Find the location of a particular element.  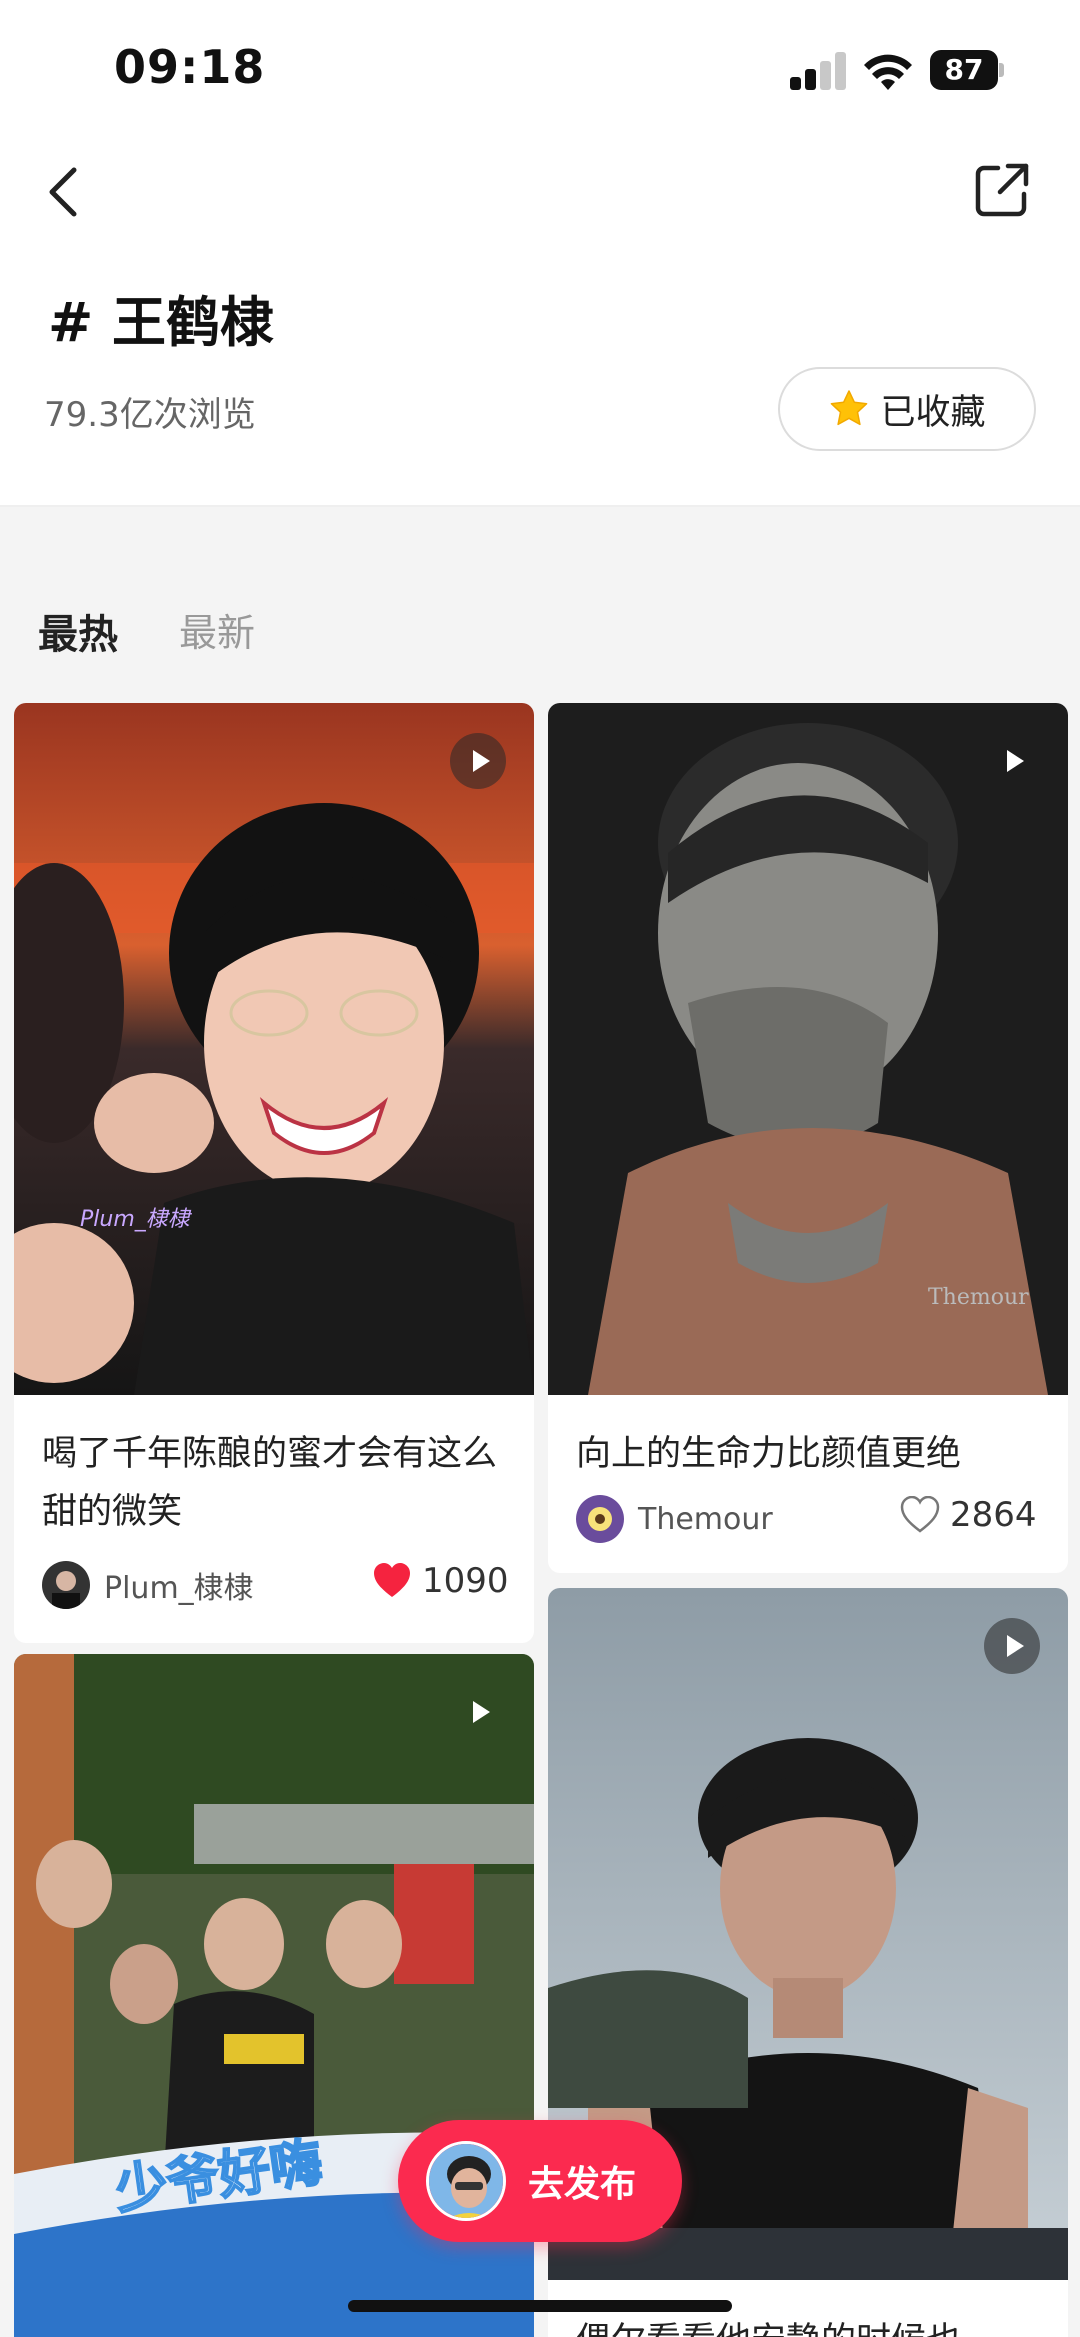

like-button: 1090 is located at coordinates (440, 1581).